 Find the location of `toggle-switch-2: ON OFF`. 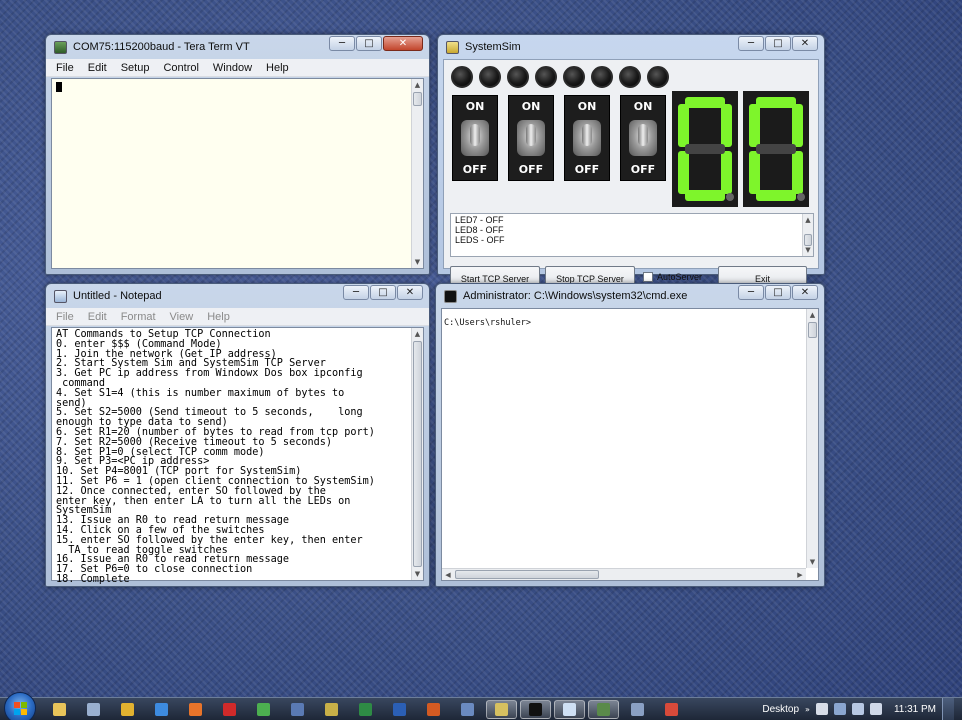

toggle-switch-2: ON OFF is located at coordinates (531, 138).